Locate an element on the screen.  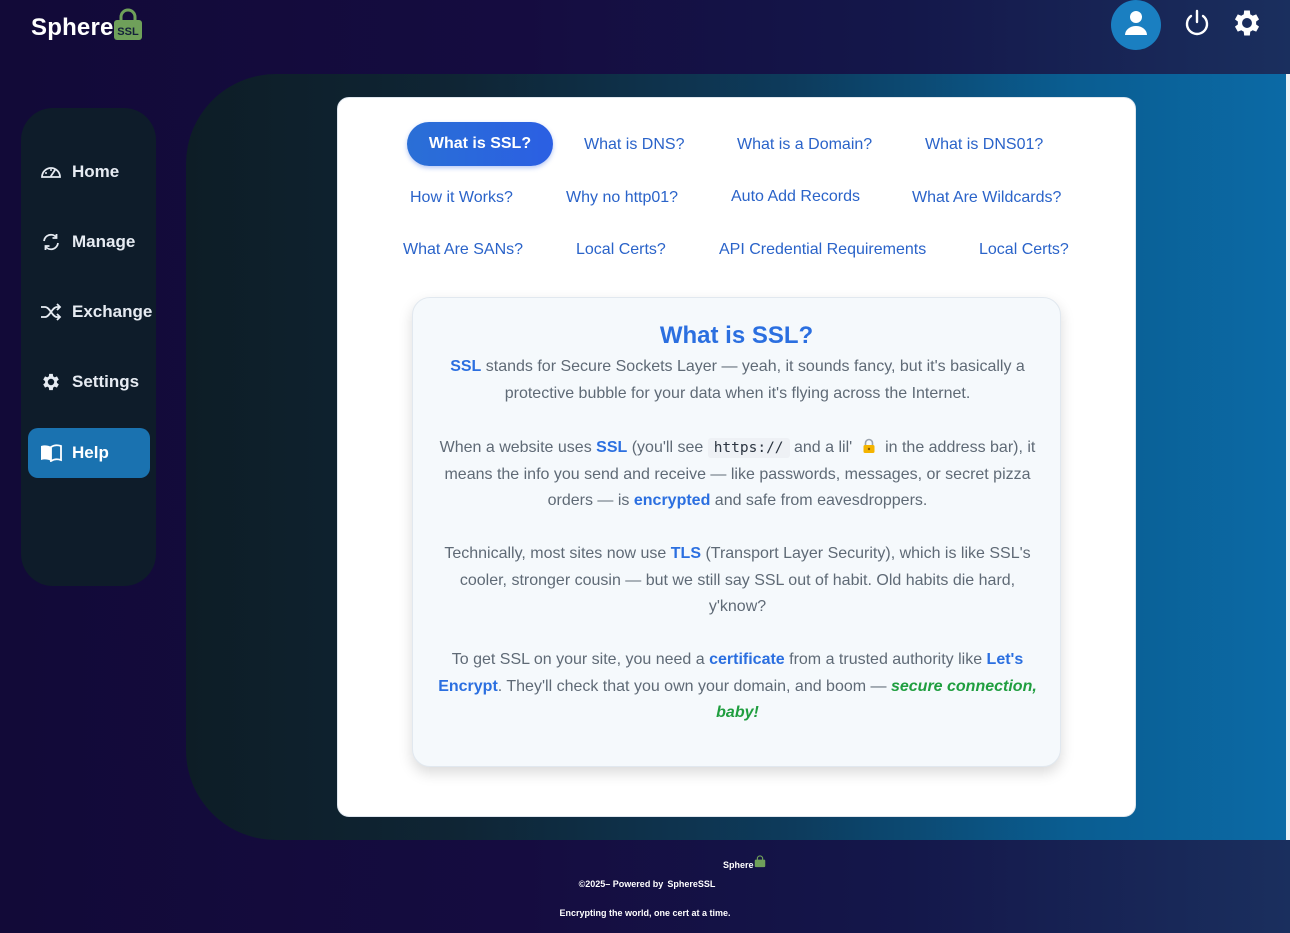
lock-icon is located at coordinates (760, 862).